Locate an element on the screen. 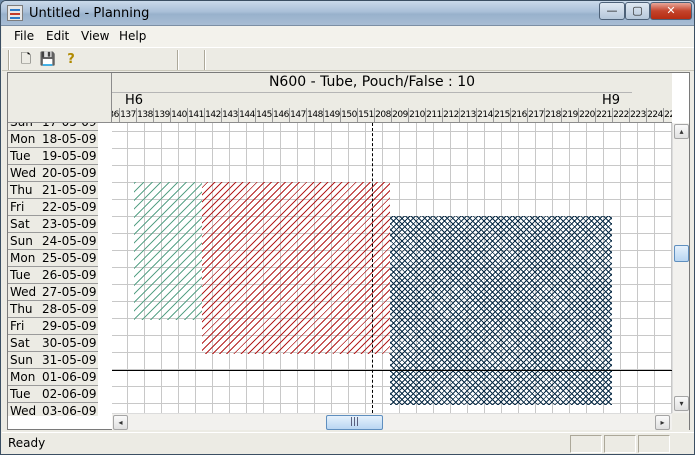 The width and height of the screenshot is (695, 455). row-date: 22-05-09 is located at coordinates (69, 207).